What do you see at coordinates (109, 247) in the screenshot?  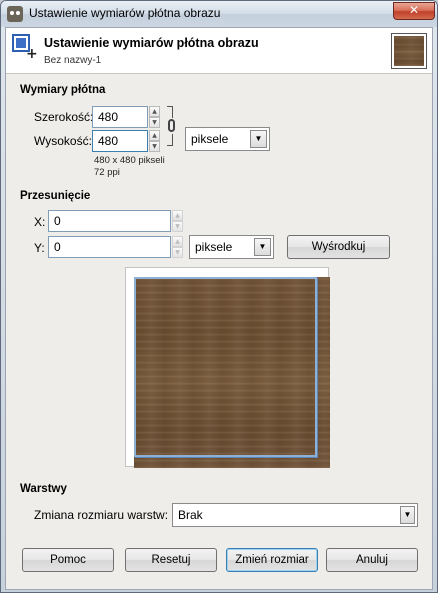 I see `offset-y-input: 0` at bounding box center [109, 247].